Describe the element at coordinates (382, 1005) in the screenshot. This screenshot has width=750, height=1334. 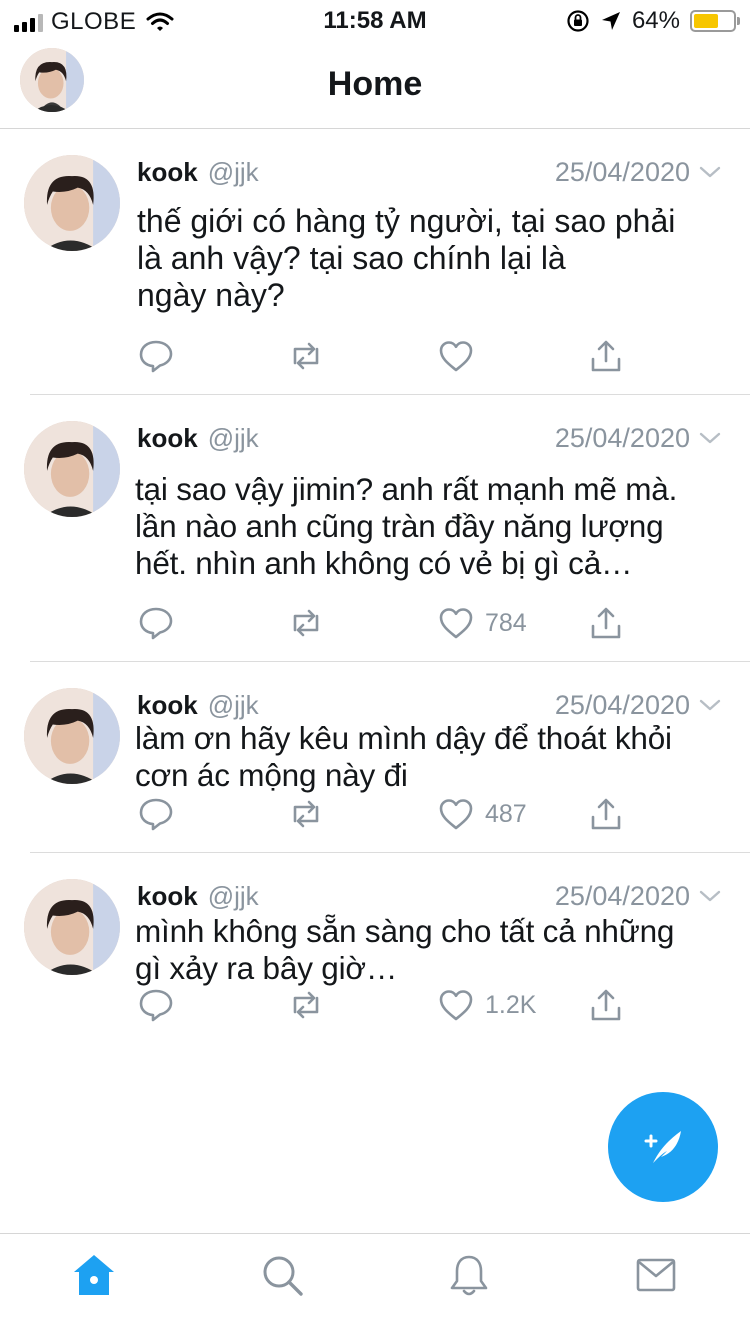
I see `tweet-actions: 1.2K` at that location.